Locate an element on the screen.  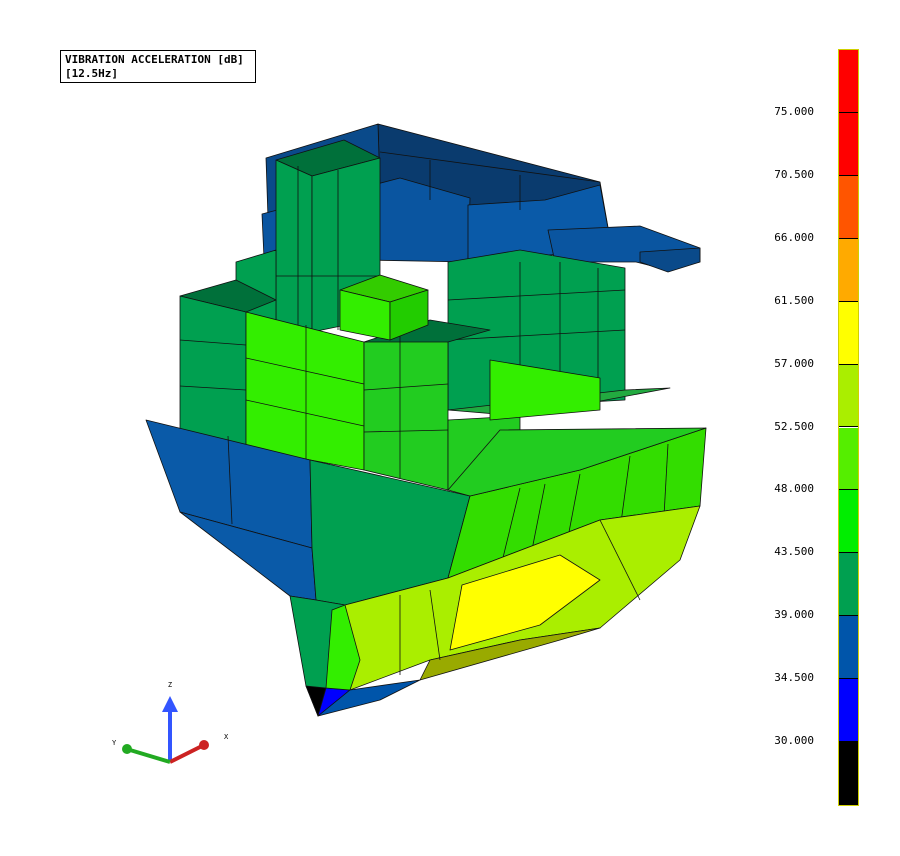
legend-tick-label: 52.500 is located at coordinates (794, 426).